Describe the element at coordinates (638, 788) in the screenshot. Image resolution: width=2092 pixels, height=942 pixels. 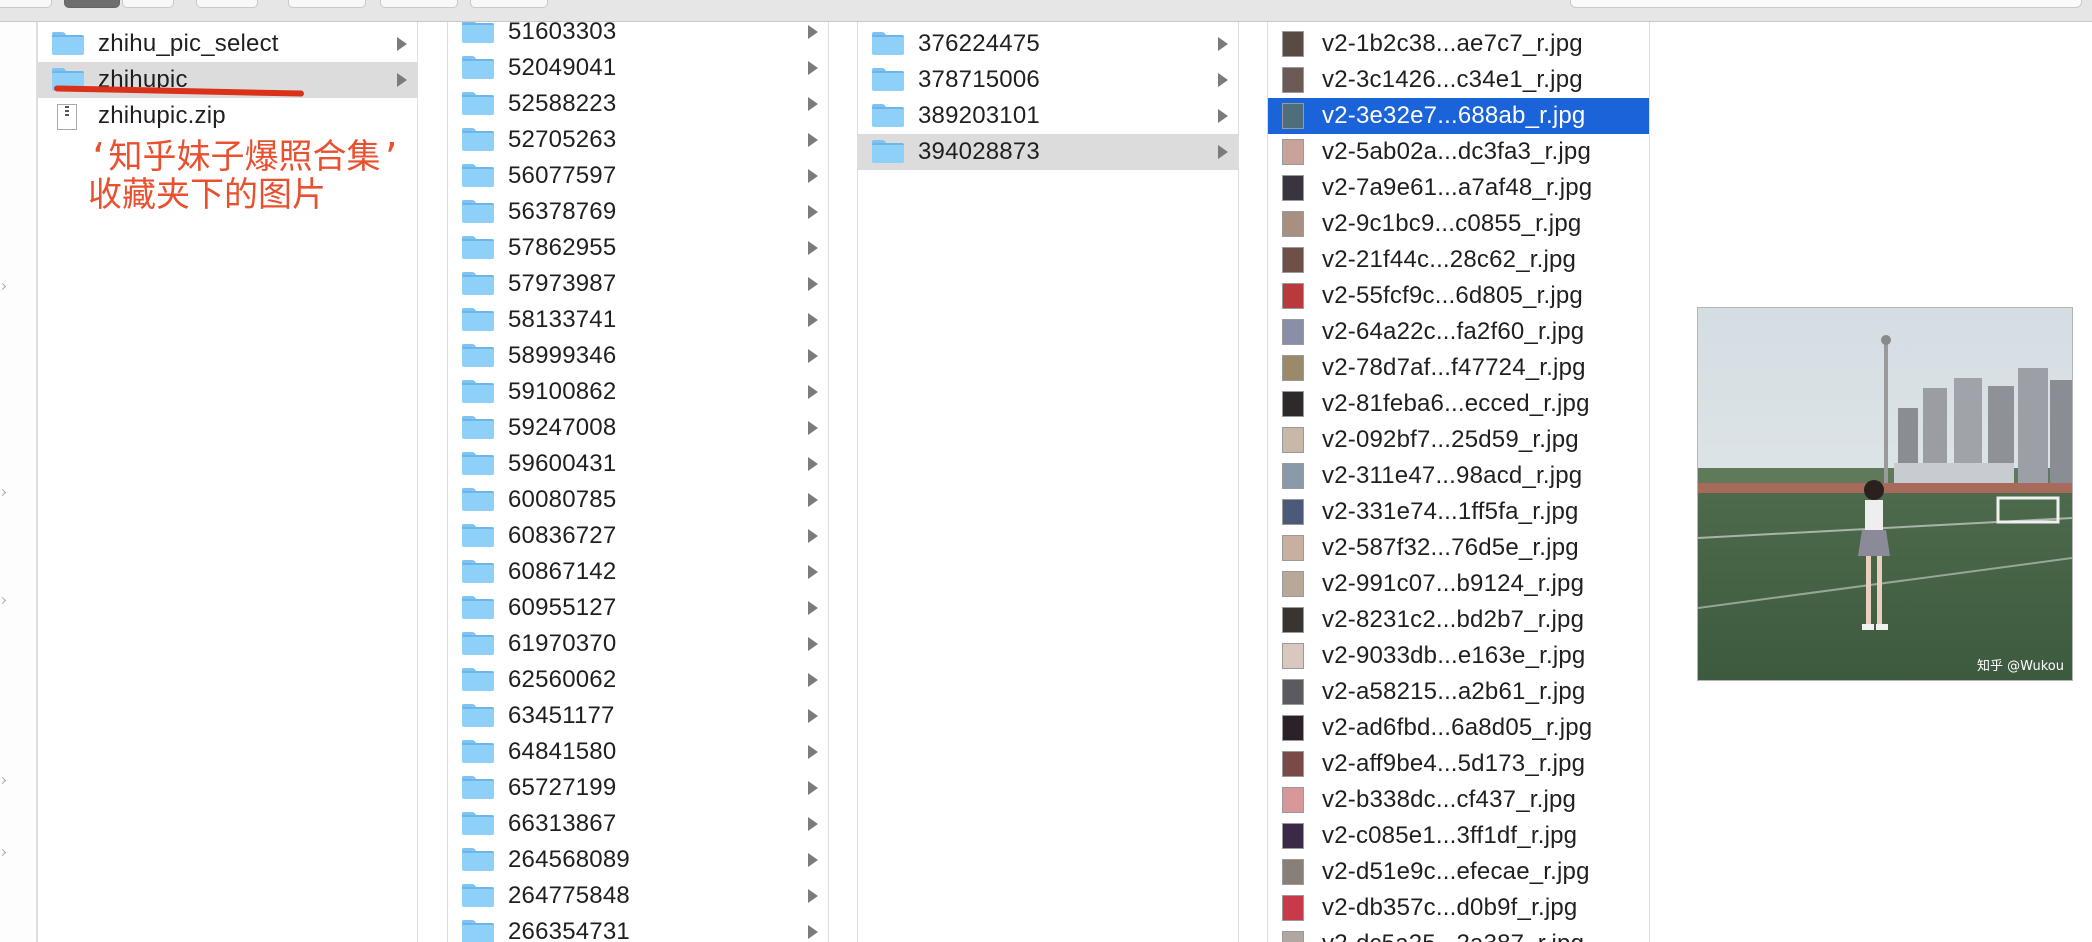
I see `folder-item: 65727199` at that location.